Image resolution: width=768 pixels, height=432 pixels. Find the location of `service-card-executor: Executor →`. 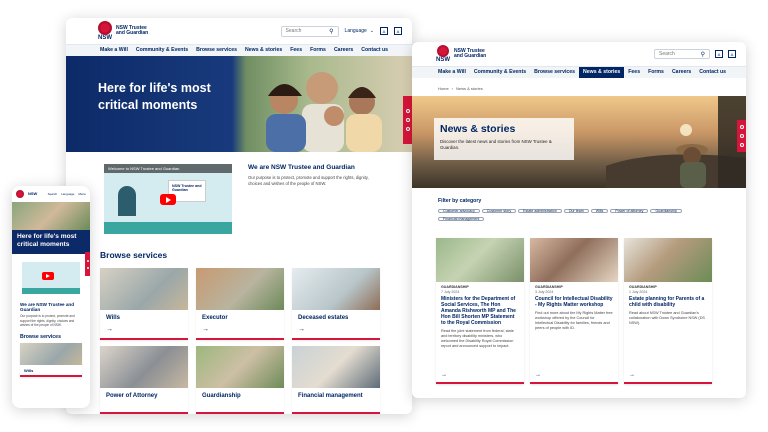

service-card-executor: Executor → is located at coordinates (240, 304).